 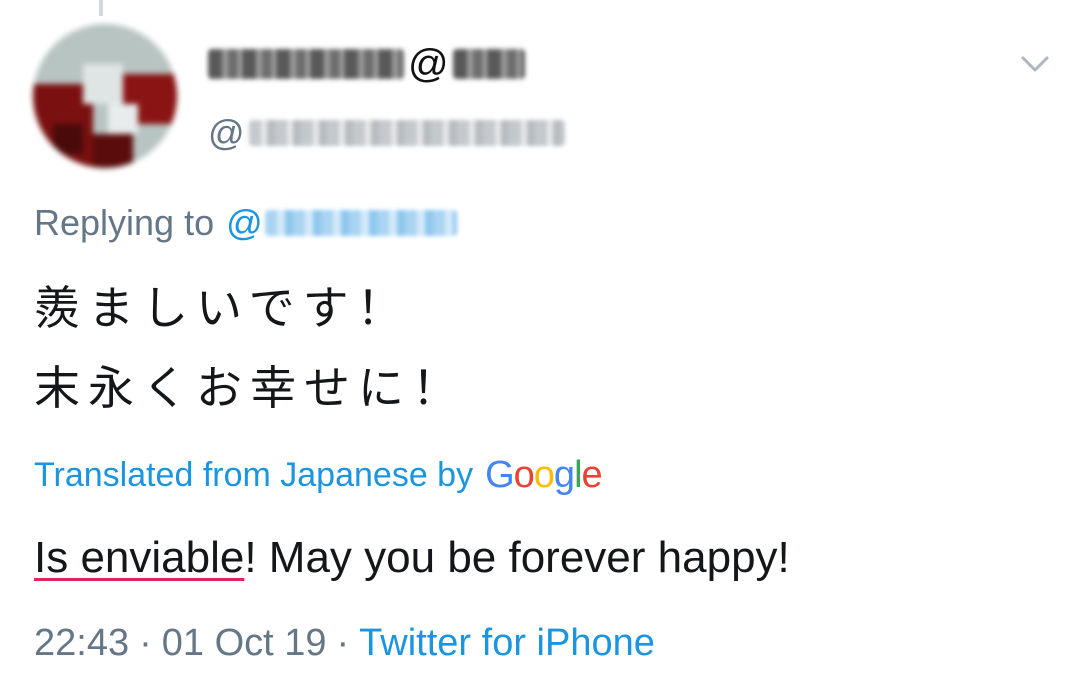 What do you see at coordinates (250, 388) in the screenshot?
I see `tweet-text-line: 末永くお幸せに！` at bounding box center [250, 388].